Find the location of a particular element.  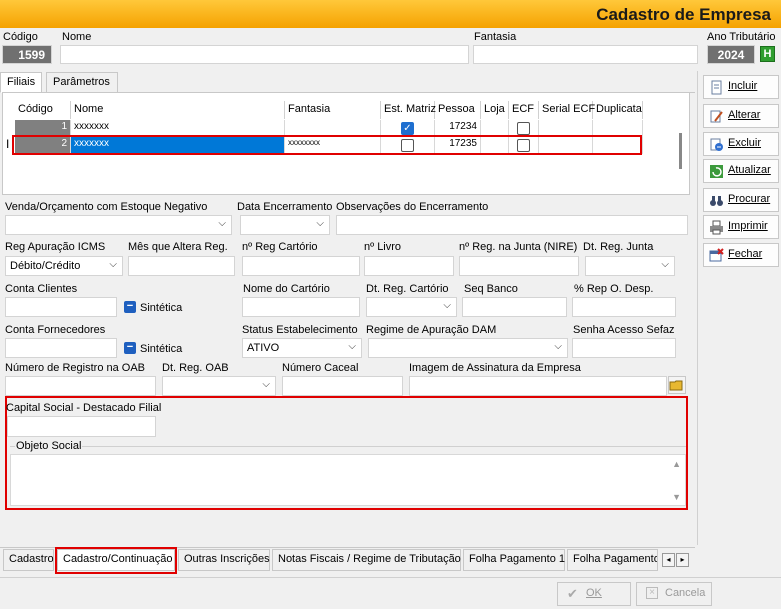

col-loja: Loja is located at coordinates (495, 110).